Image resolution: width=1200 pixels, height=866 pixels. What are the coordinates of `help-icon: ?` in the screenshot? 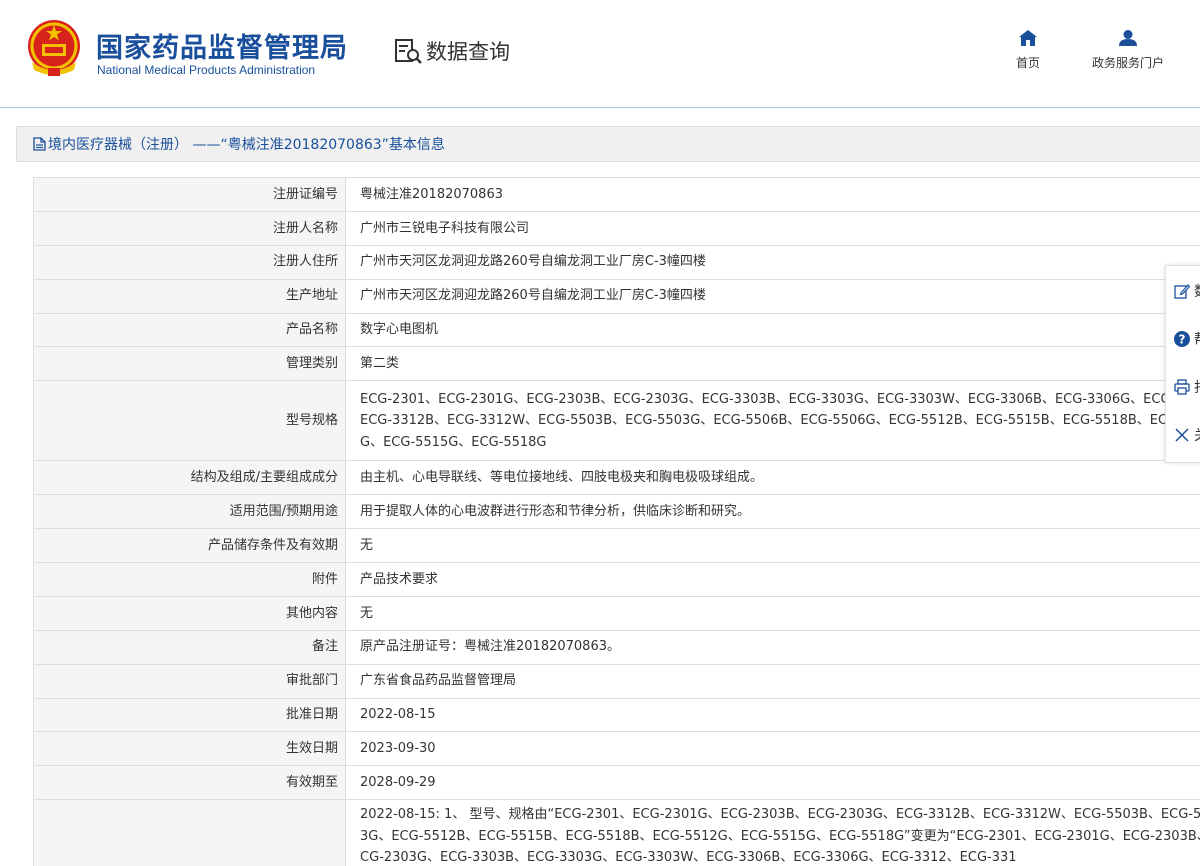 It's located at (1182, 339).